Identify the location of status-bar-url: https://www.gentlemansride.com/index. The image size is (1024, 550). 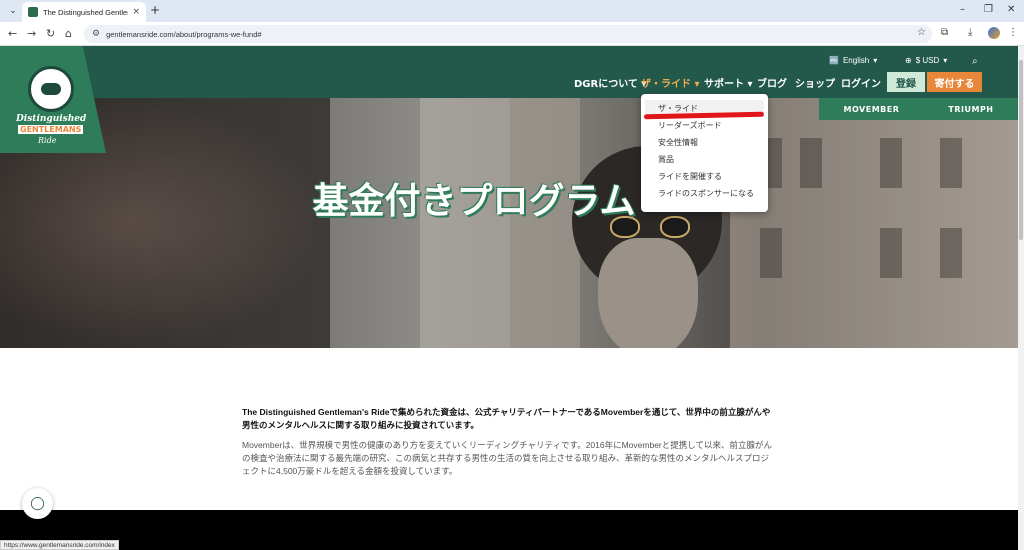
(59, 545).